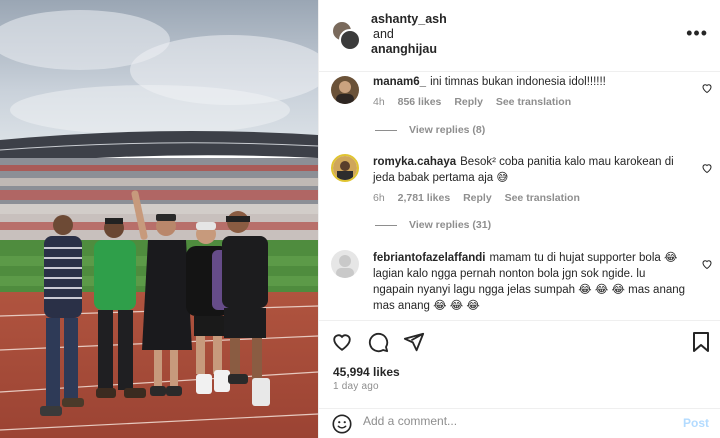  I want to click on collab-authors: ashanty_ash and ananghijau, so click(409, 34).